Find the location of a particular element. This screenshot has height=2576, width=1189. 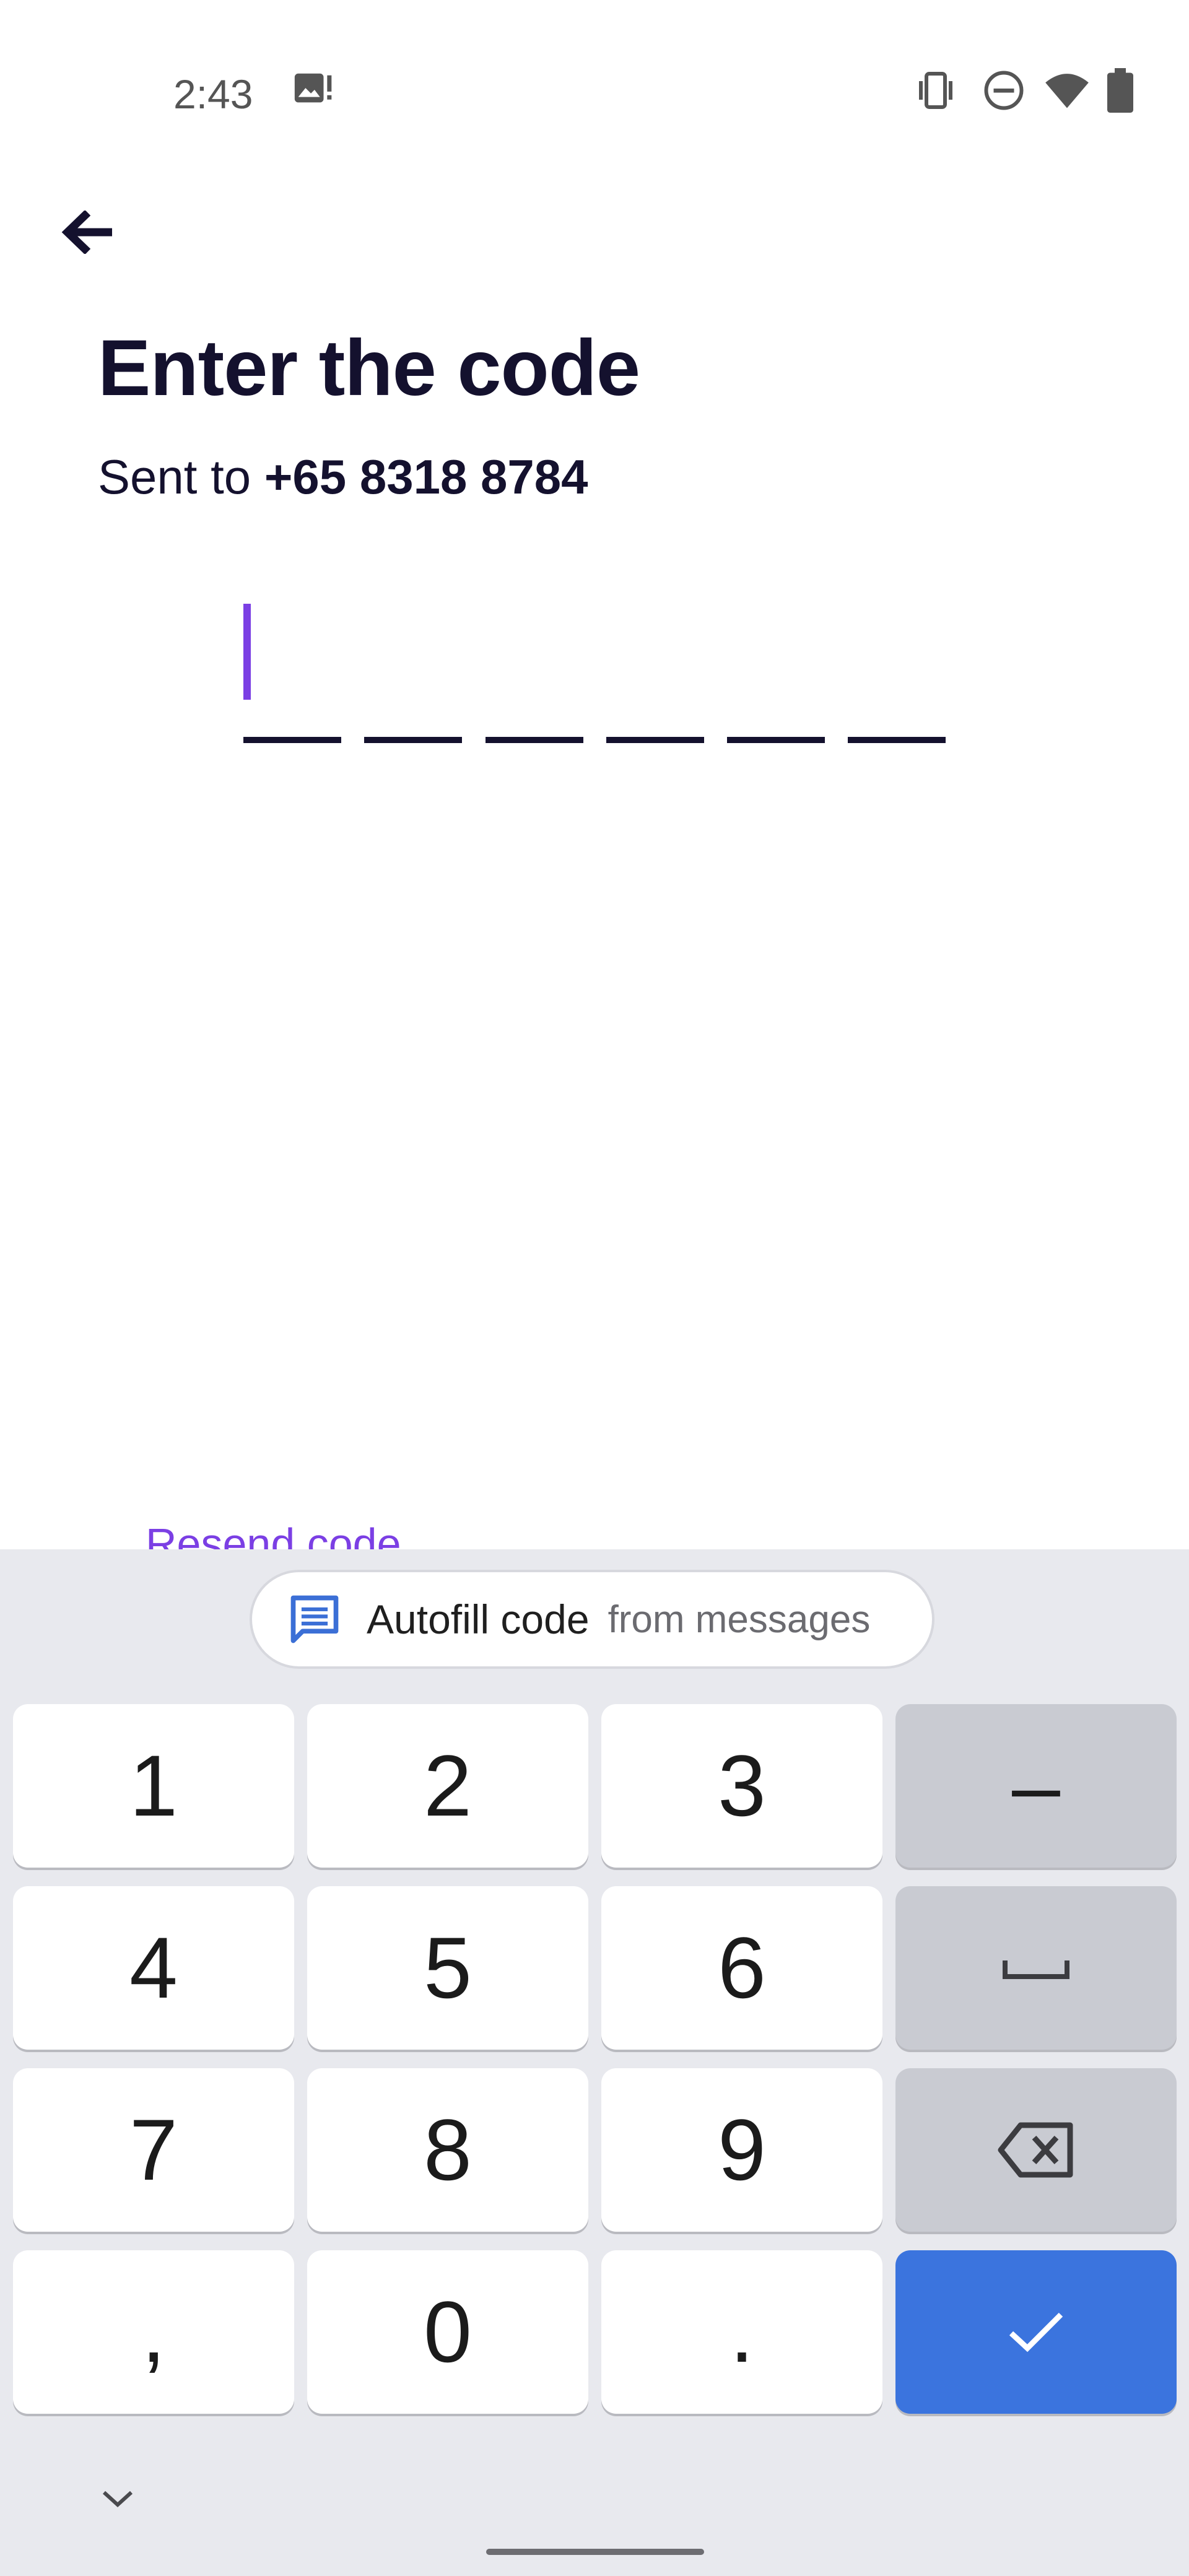

arrow-left-icon is located at coordinates (86, 232).